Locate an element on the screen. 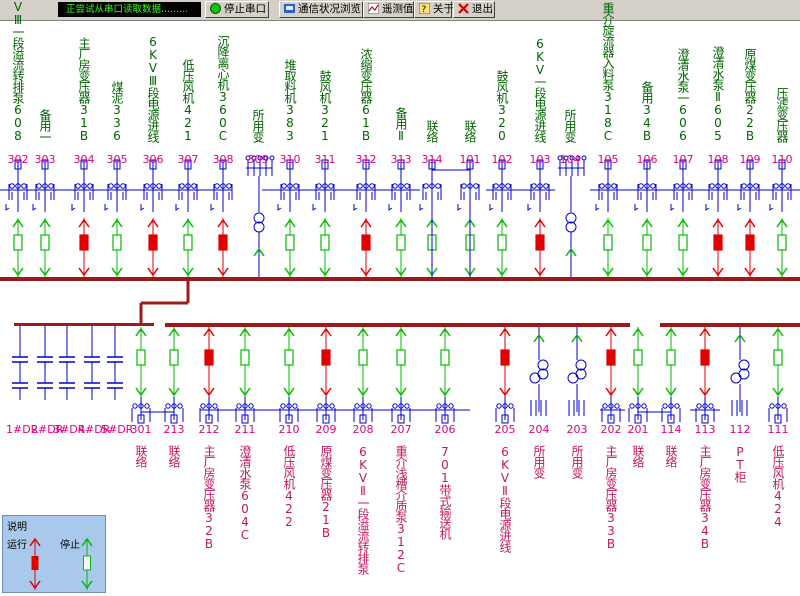  feeder-label: 主厂房变压器33B is located at coordinates (611, 497).